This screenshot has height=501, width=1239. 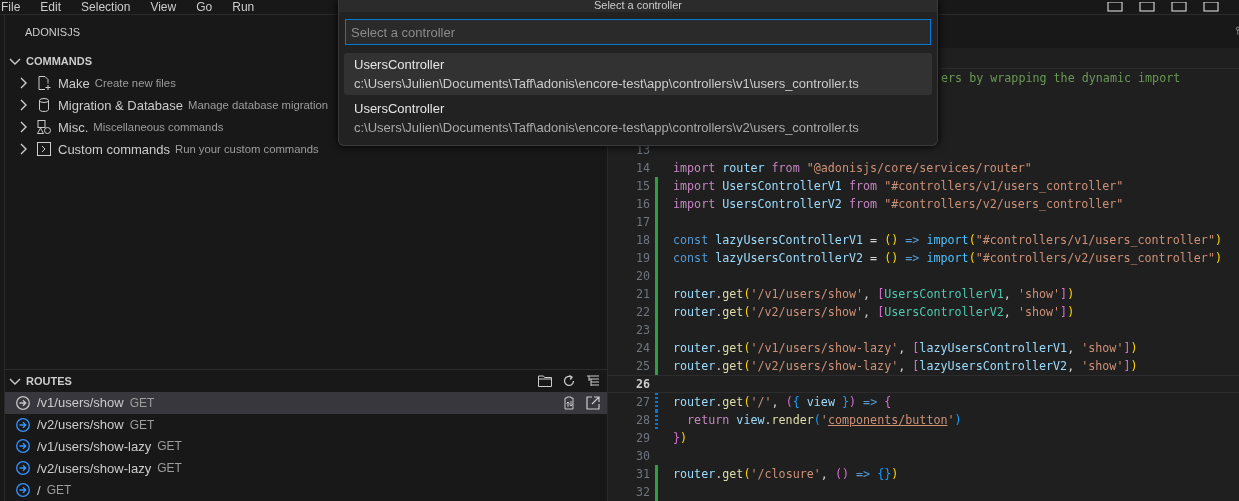 What do you see at coordinates (44, 105) in the screenshot?
I see `database-icon` at bounding box center [44, 105].